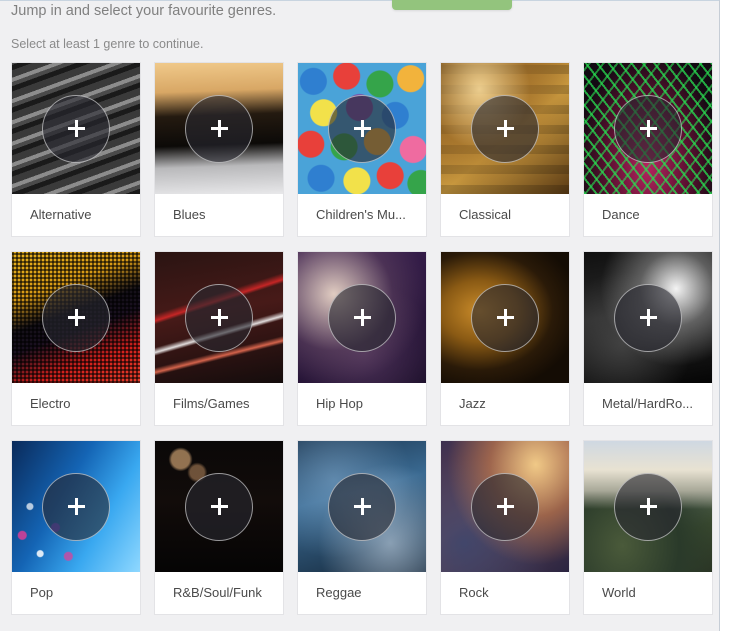 The height and width of the screenshot is (631, 730). I want to click on genre-card: World, so click(648, 527).